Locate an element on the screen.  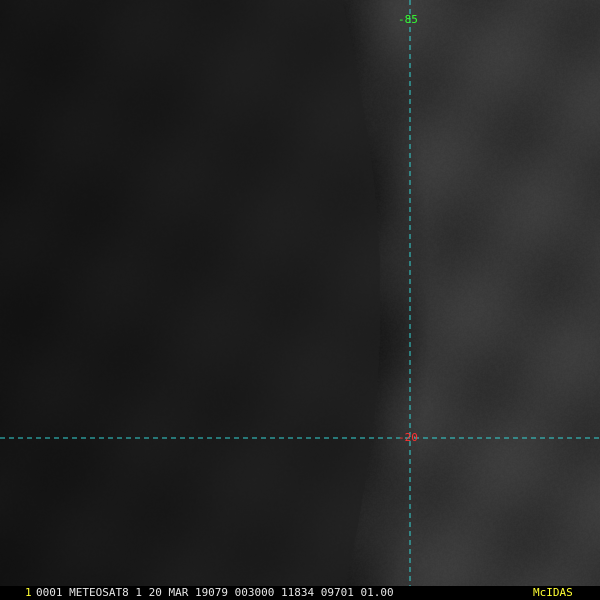
longitude-label: -85 is located at coordinates (408, 19).